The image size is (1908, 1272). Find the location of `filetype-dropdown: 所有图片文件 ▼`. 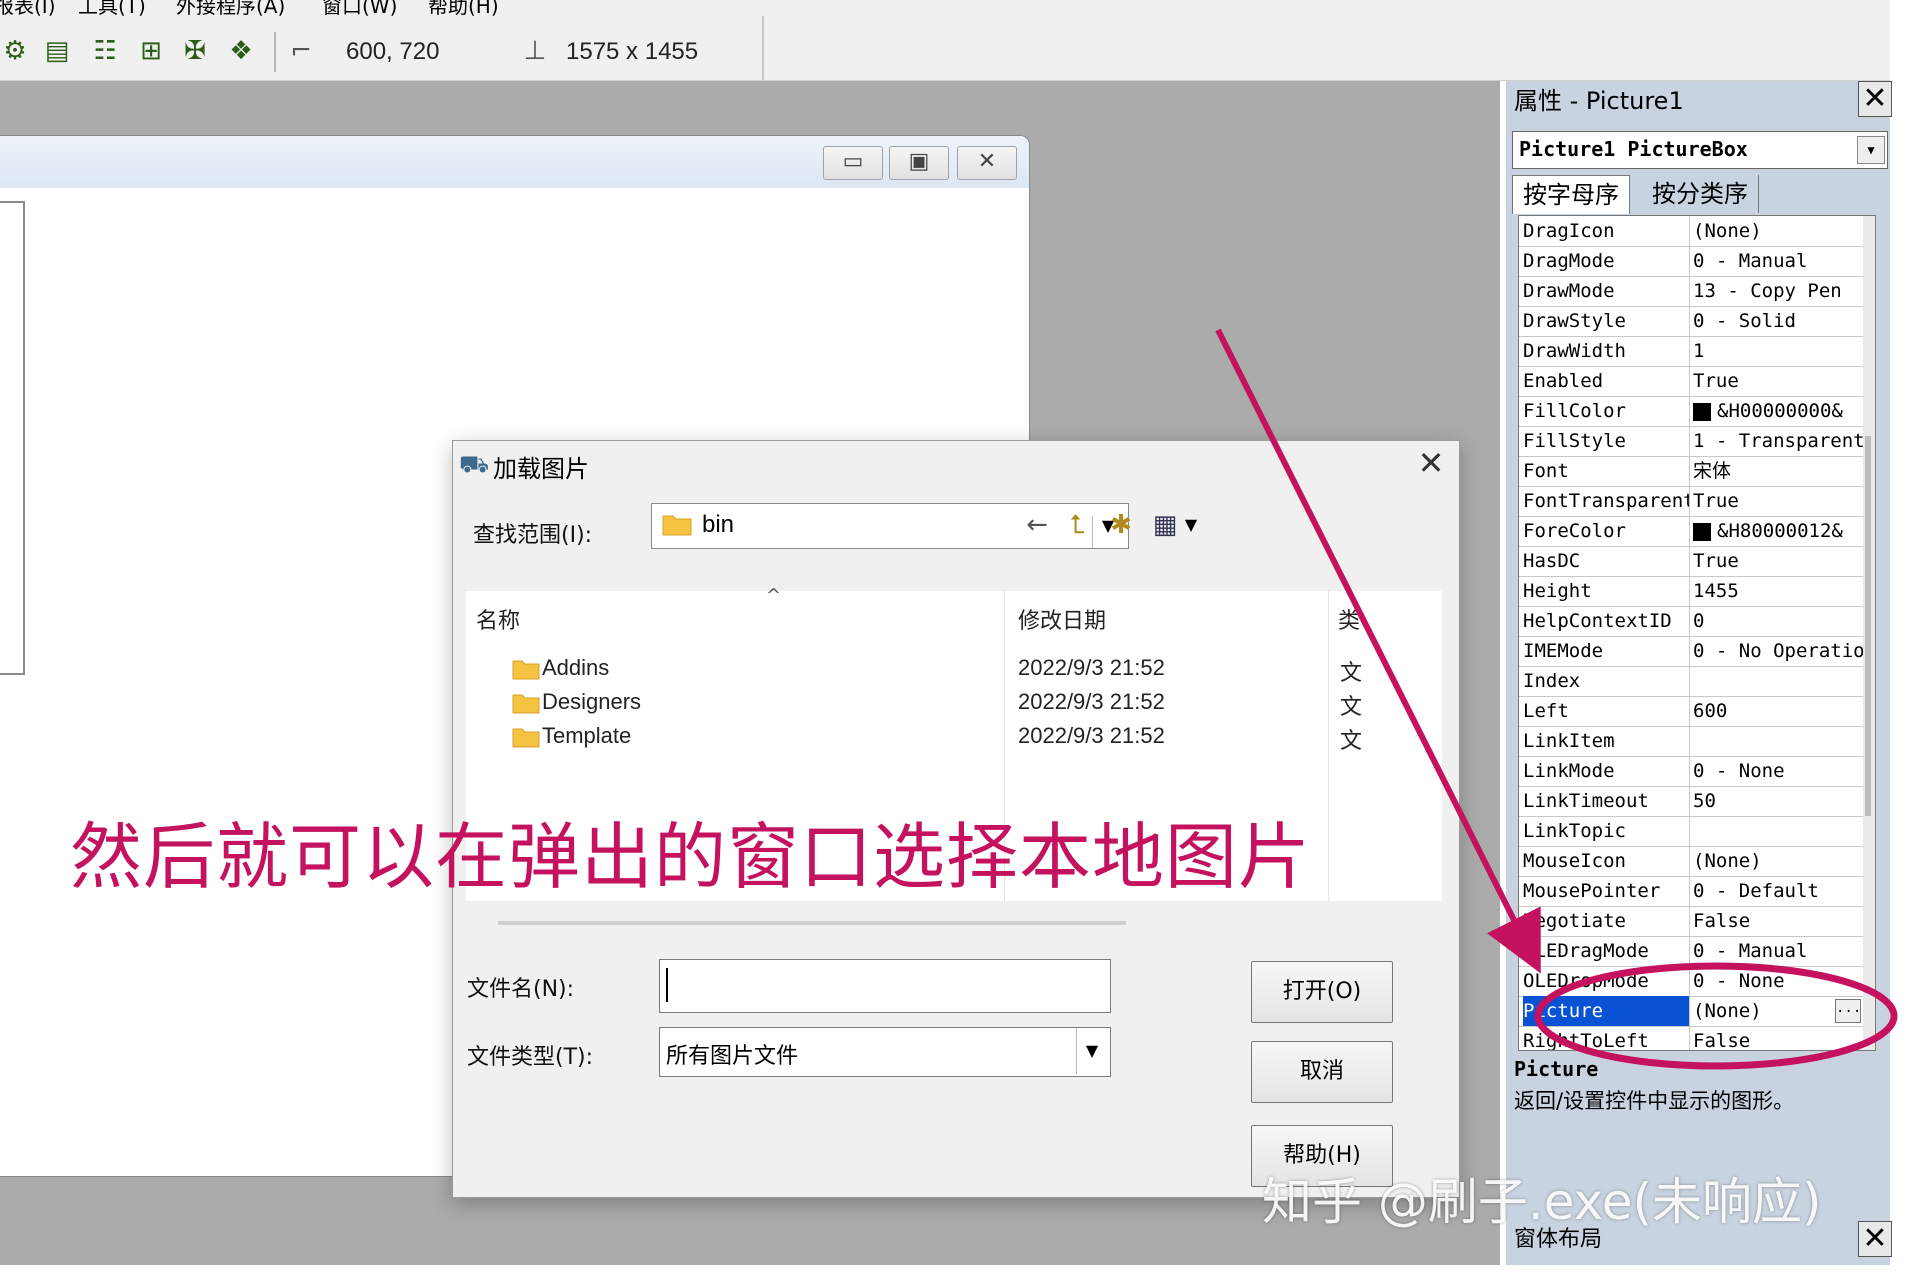

filetype-dropdown: 所有图片文件 ▼ is located at coordinates (885, 1052).